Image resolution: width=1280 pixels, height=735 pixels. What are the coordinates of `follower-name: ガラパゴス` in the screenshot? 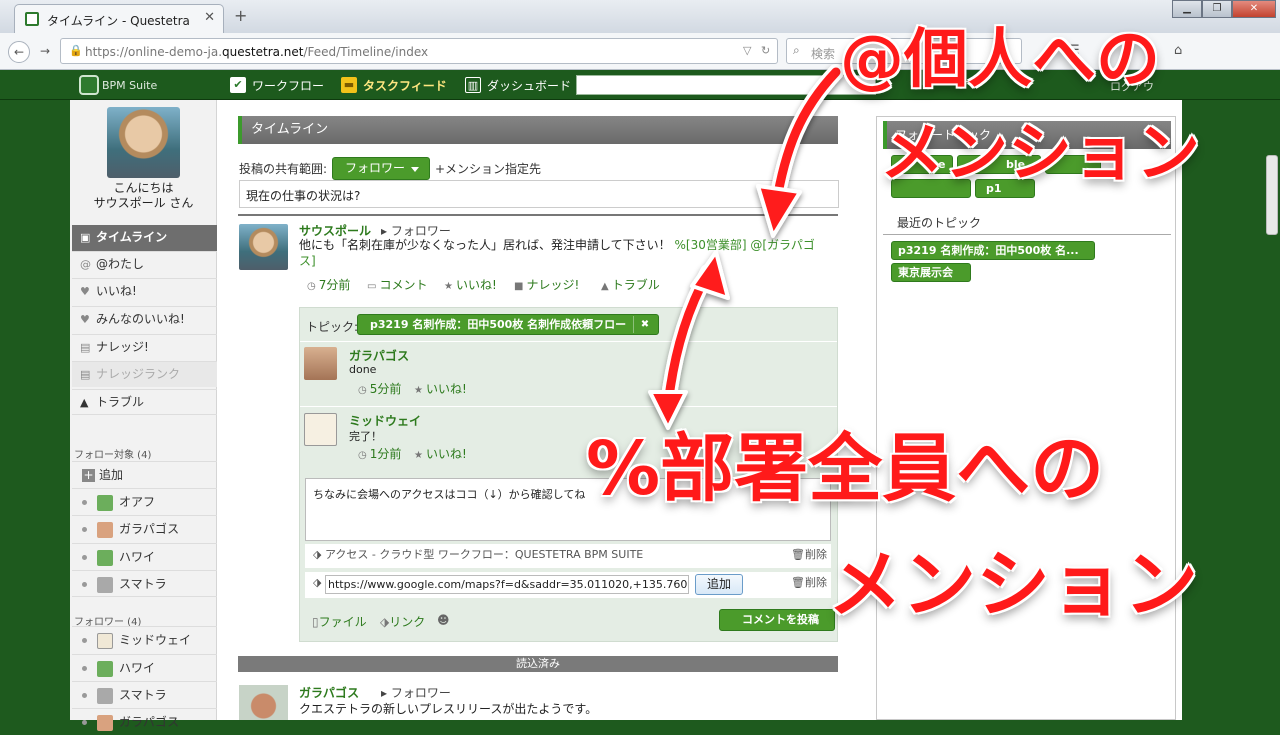 It's located at (149, 722).